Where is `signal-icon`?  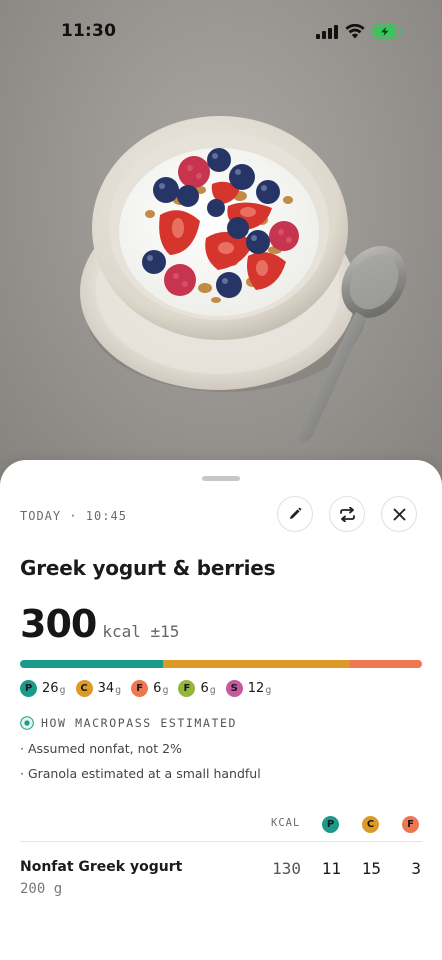
signal-icon is located at coordinates (327, 31).